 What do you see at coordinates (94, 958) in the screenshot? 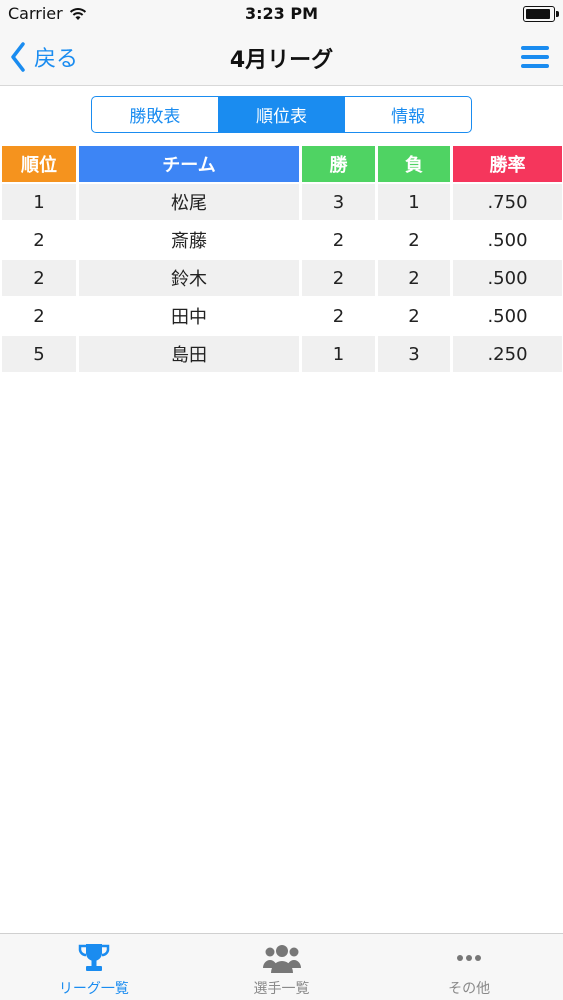
I see `trophy-icon` at bounding box center [94, 958].